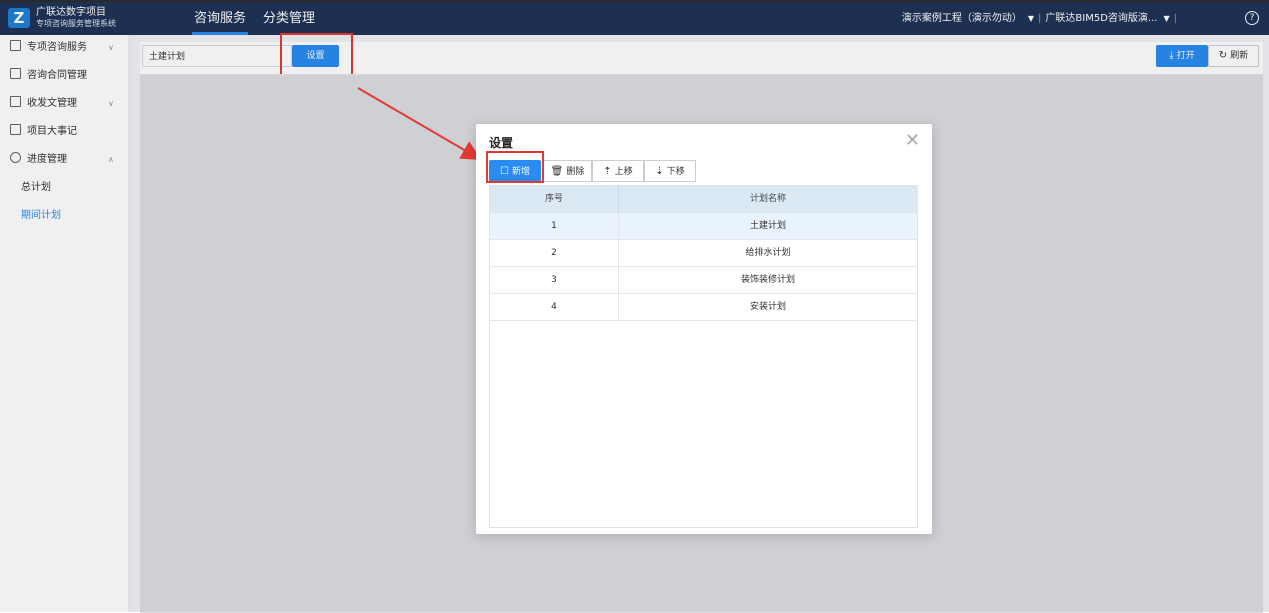  What do you see at coordinates (767, 280) in the screenshot?
I see `row-plan-name: 装饰装修计划` at bounding box center [767, 280].